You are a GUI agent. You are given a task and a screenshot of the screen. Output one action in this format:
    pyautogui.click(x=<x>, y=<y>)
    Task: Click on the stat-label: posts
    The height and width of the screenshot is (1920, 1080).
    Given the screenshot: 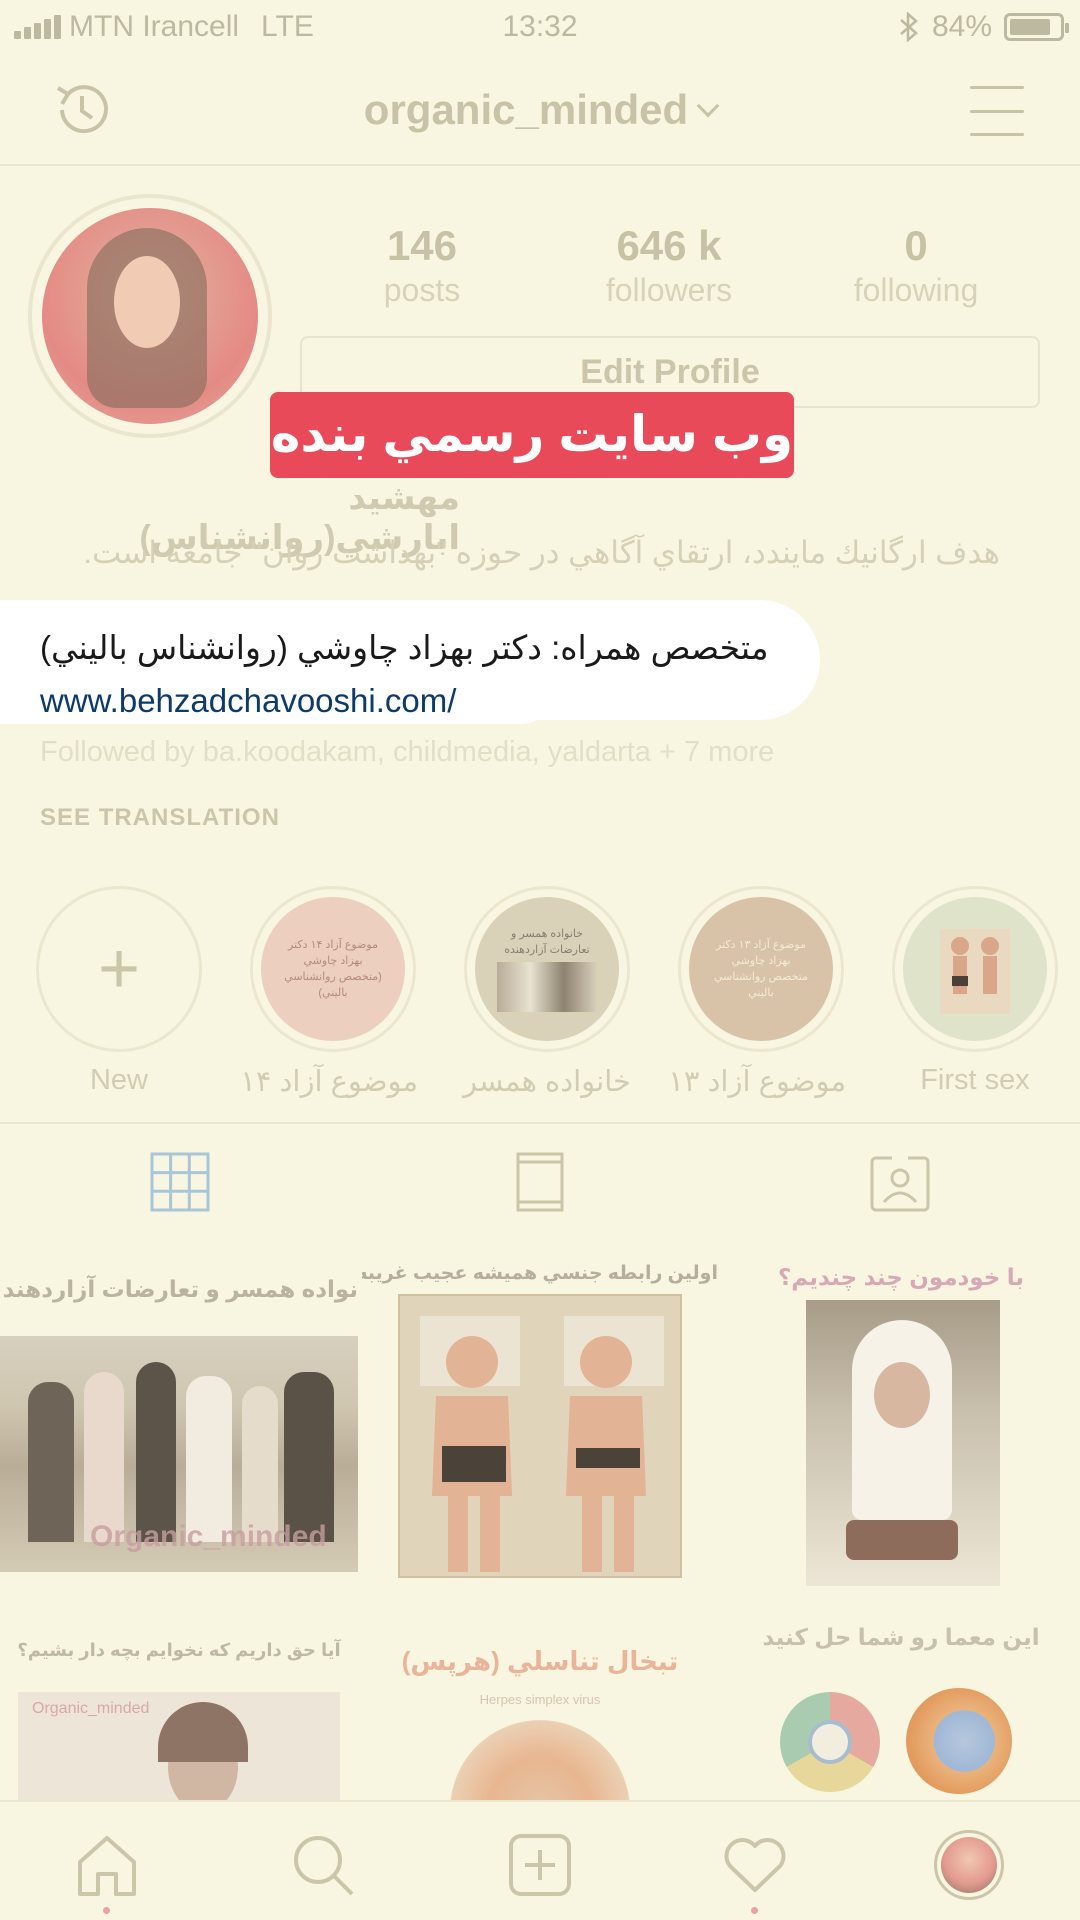 What is the action you would take?
    pyautogui.click(x=422, y=290)
    